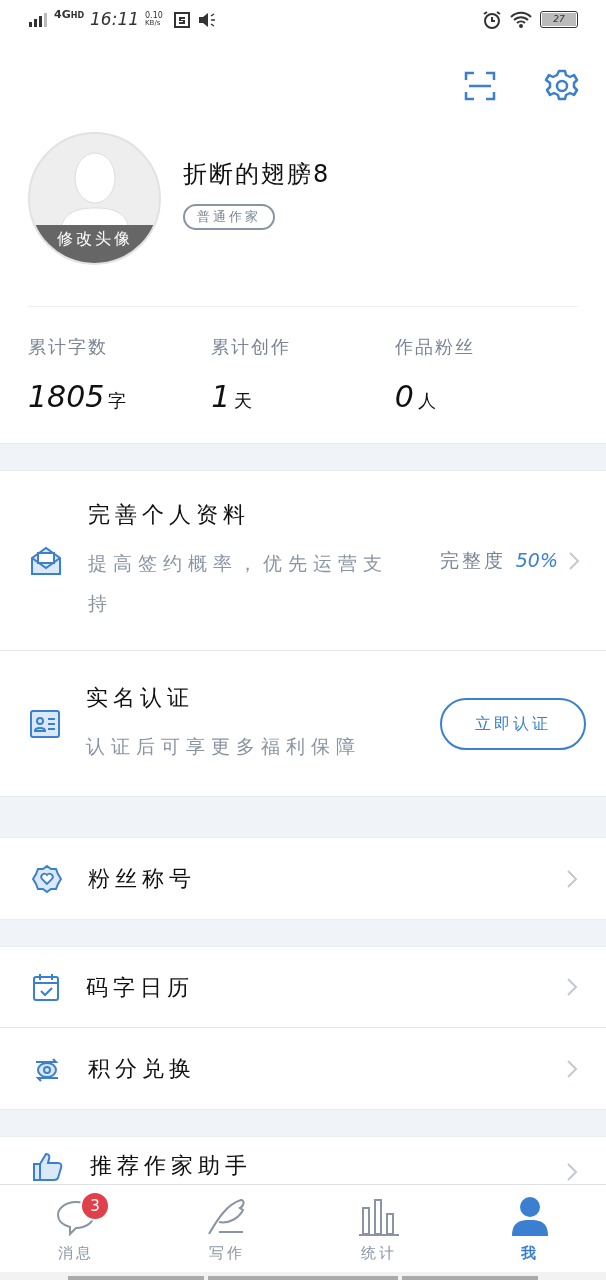  What do you see at coordinates (536, 561) in the screenshot?
I see `completeness-value: 50%` at bounding box center [536, 561].